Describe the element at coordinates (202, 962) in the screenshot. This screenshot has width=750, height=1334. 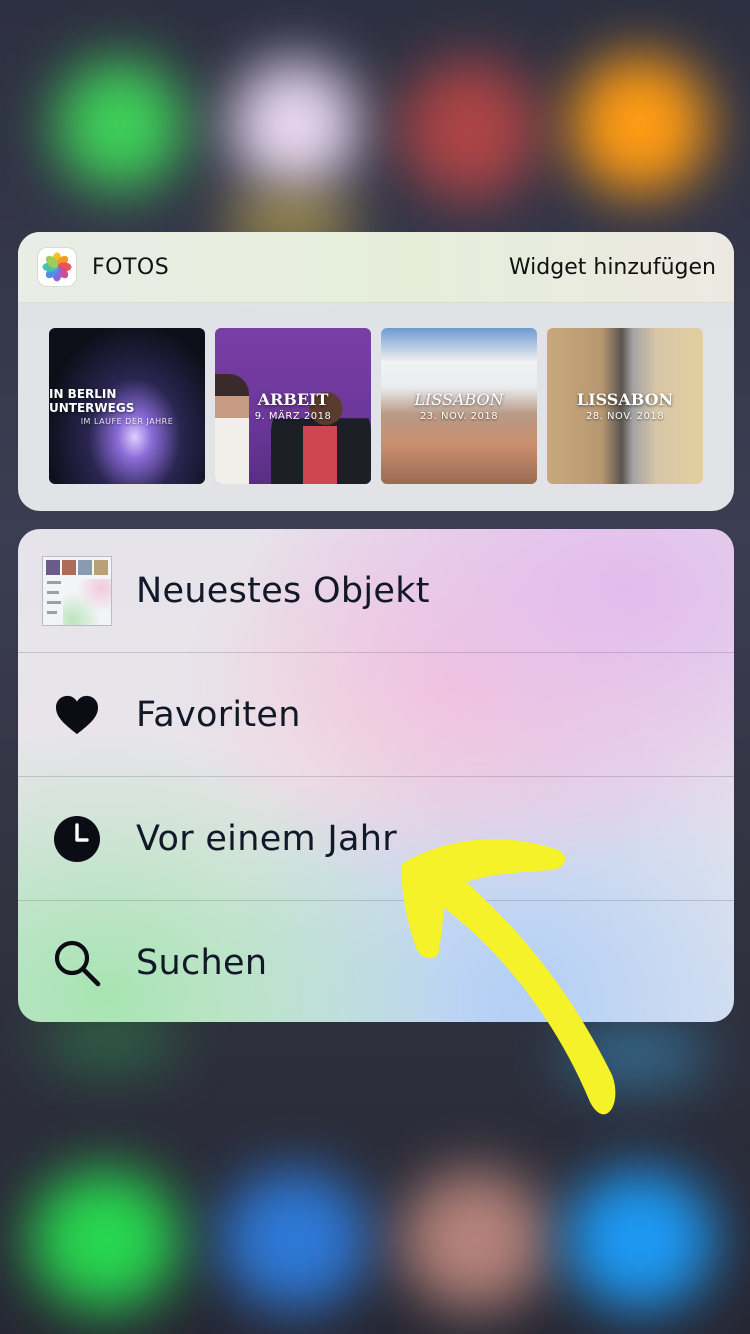
I see `quick-action-label: Suchen` at that location.